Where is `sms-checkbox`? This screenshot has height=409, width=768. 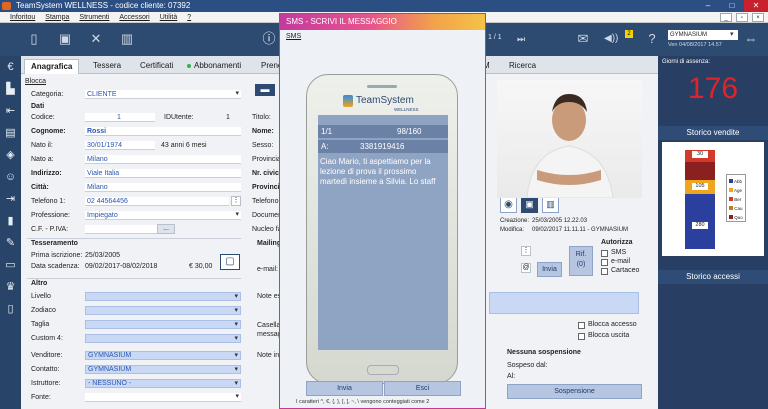 sms-checkbox is located at coordinates (604, 253).